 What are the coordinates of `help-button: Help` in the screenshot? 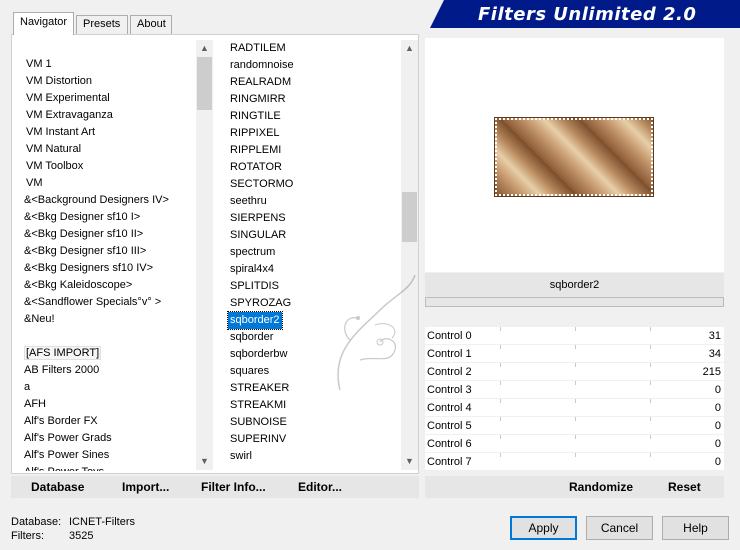 It's located at (695, 528).